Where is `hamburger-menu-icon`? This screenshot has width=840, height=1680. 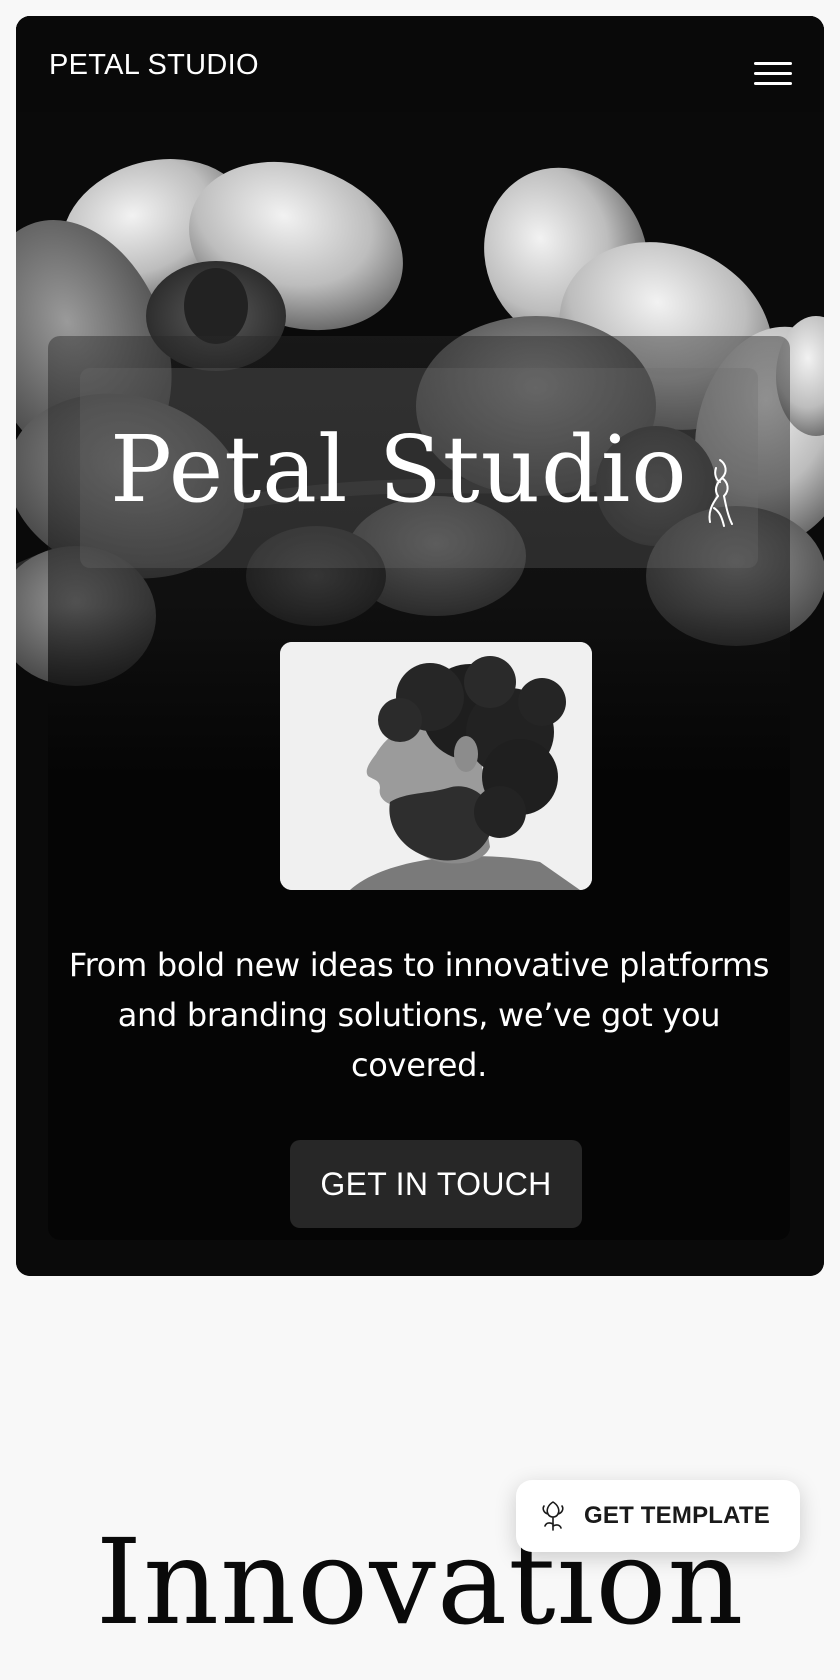
hamburger-menu-icon is located at coordinates (773, 63).